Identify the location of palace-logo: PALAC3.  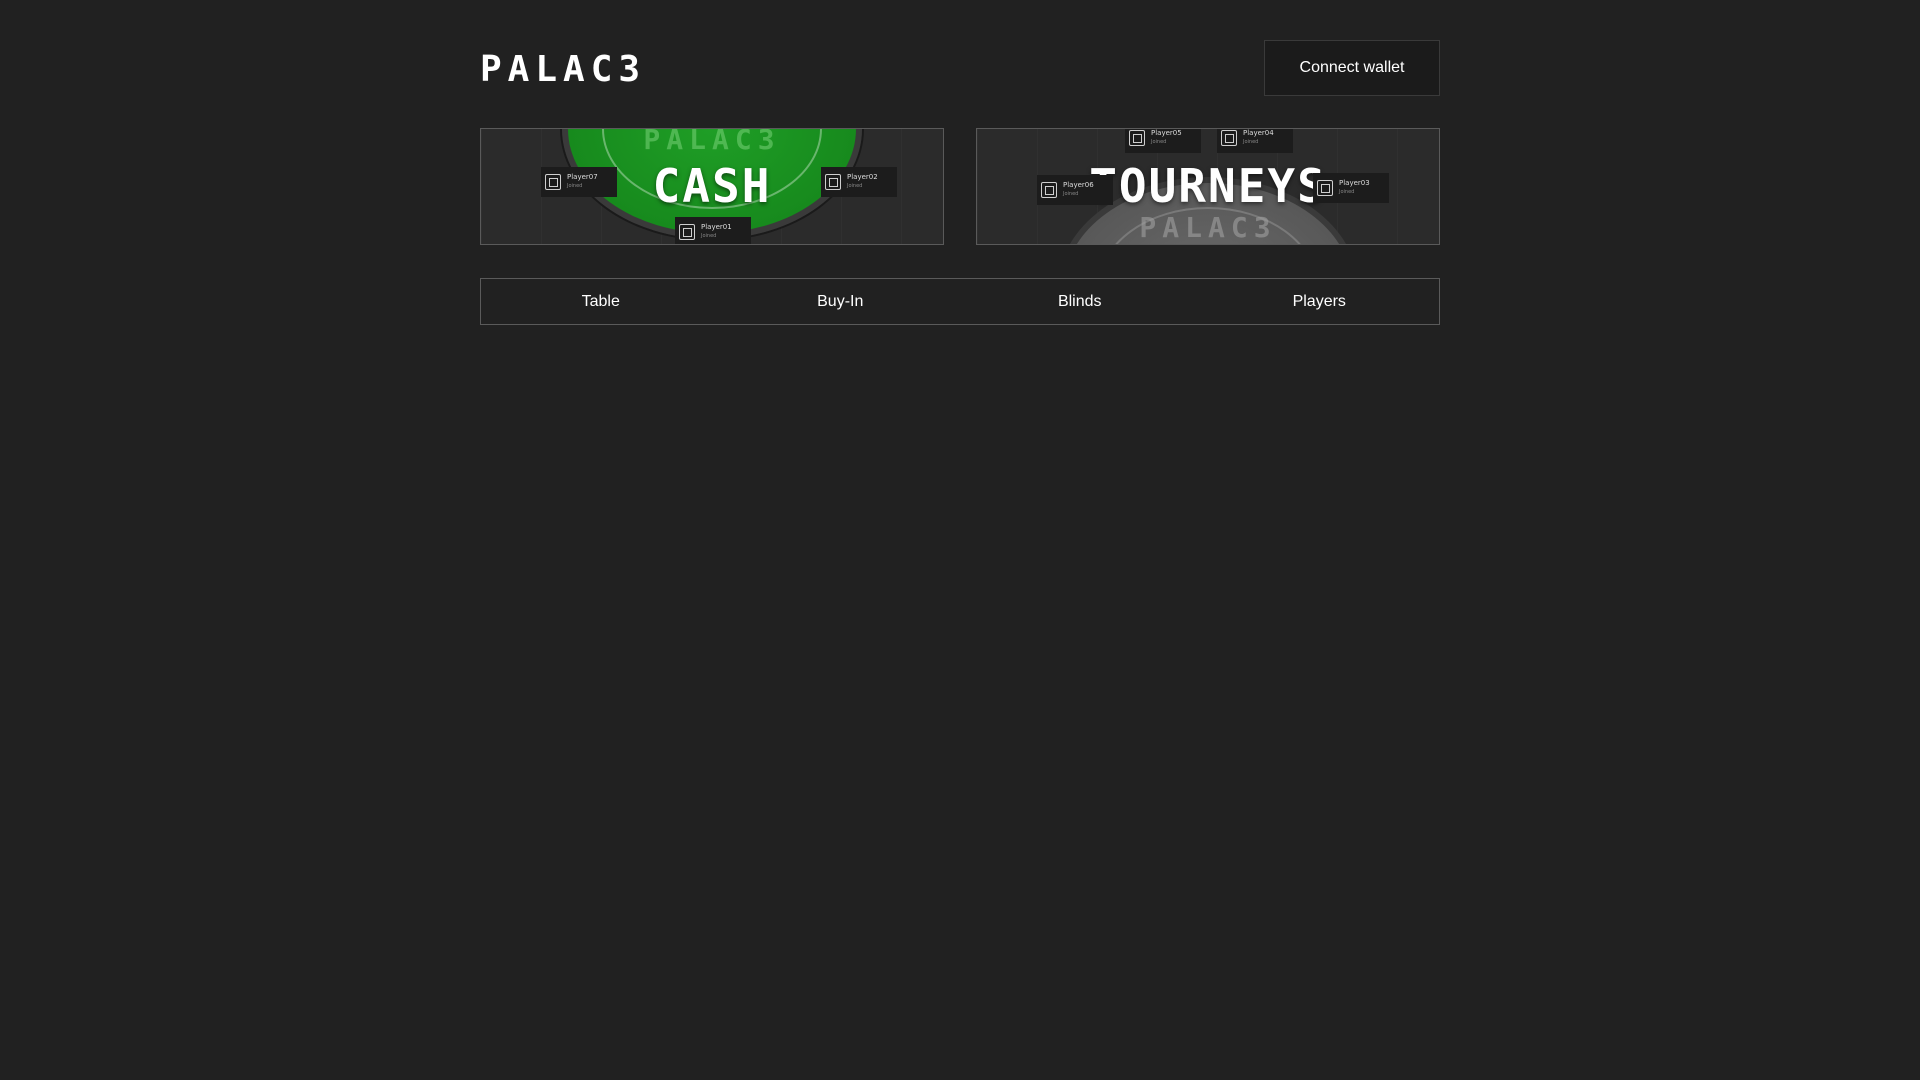
(563, 70).